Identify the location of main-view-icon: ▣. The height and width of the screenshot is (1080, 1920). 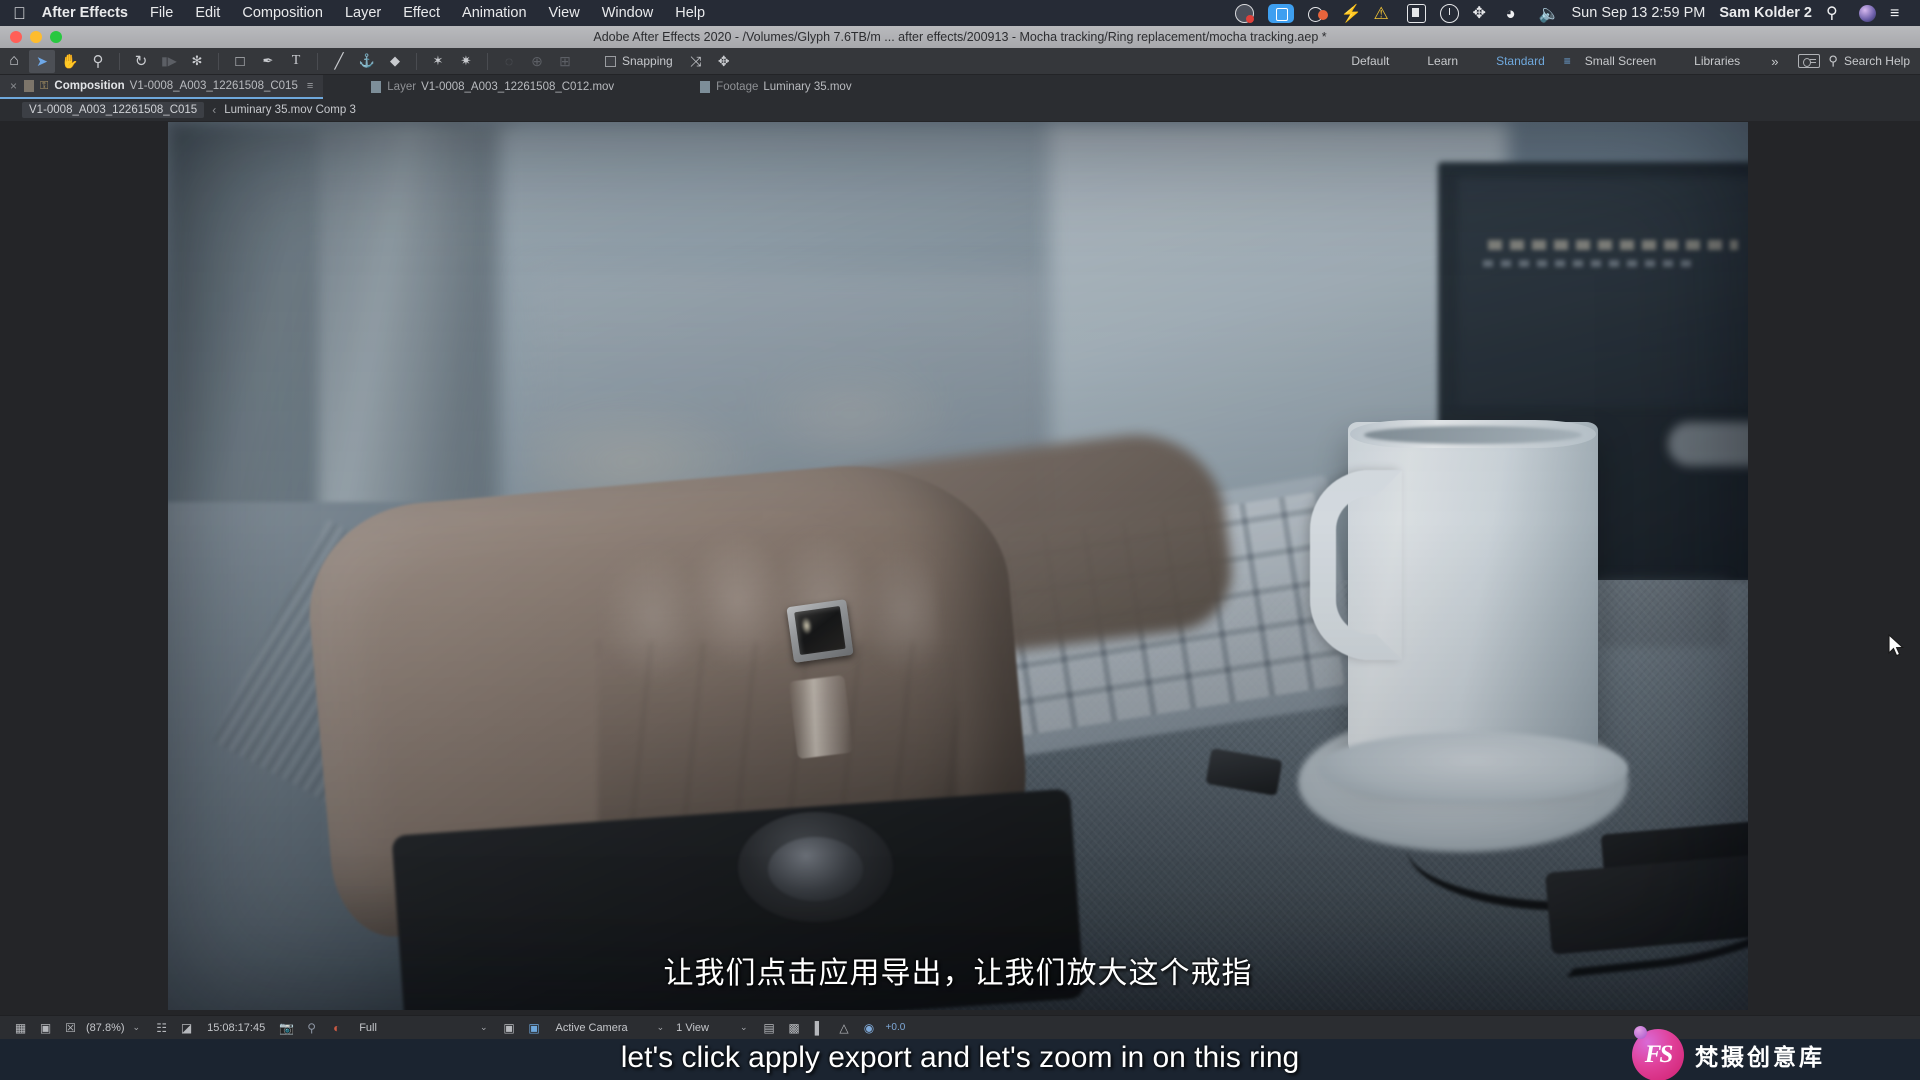
(45, 1027).